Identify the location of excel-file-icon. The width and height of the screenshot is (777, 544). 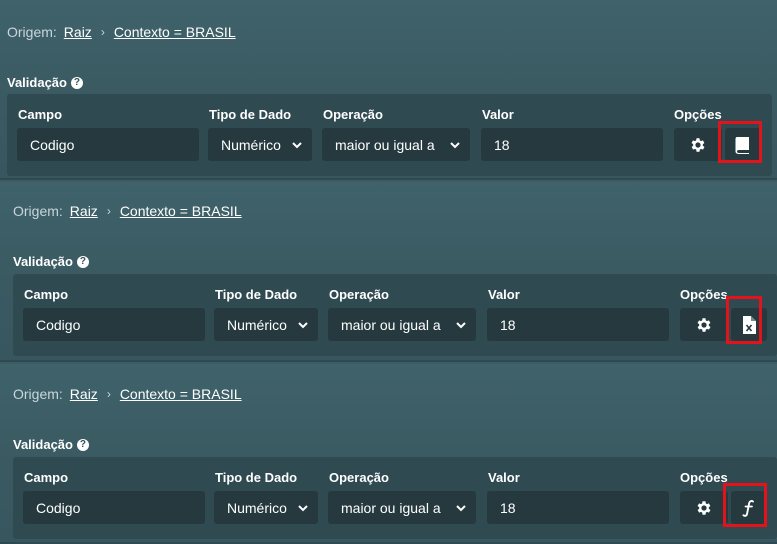
(749, 324).